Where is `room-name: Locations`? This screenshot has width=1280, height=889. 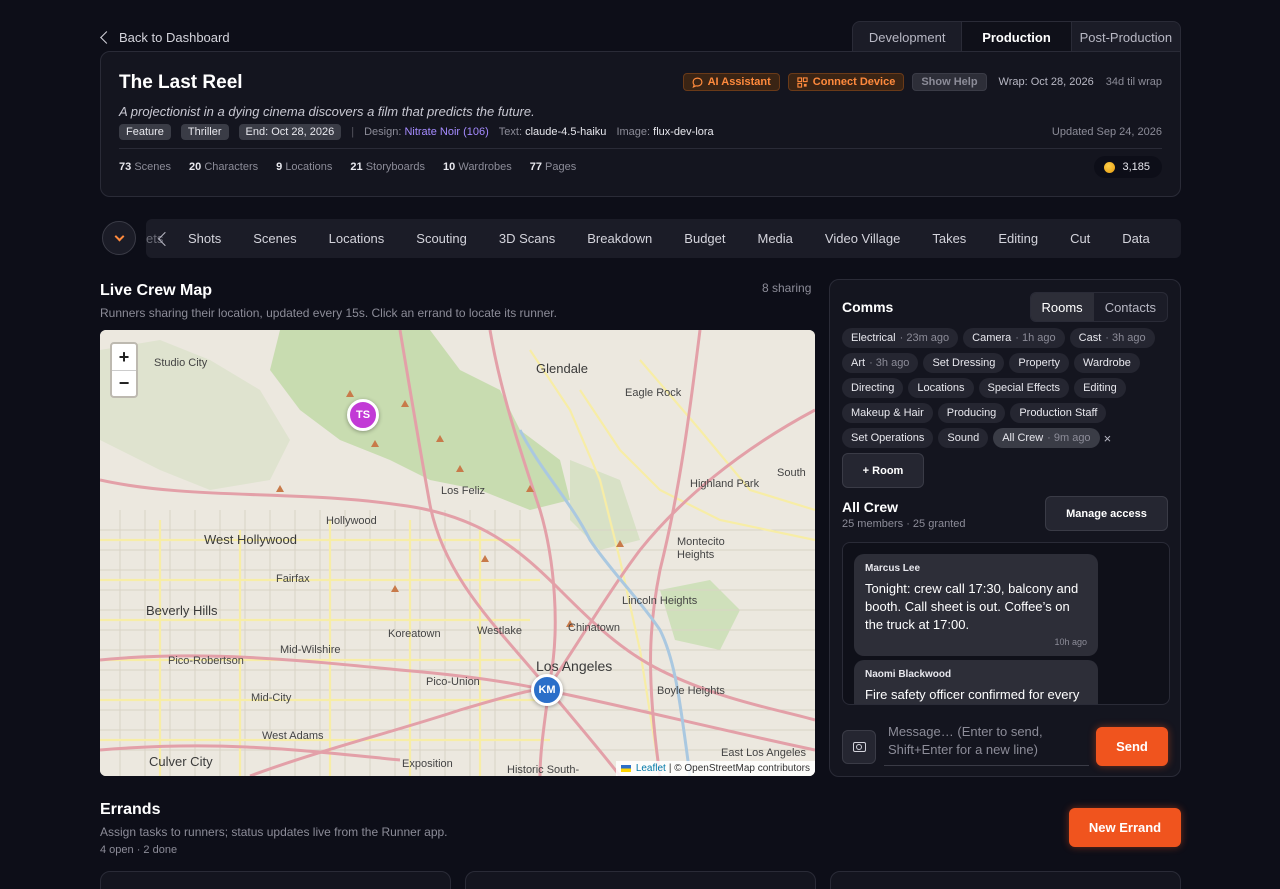
room-name: Locations is located at coordinates (941, 388).